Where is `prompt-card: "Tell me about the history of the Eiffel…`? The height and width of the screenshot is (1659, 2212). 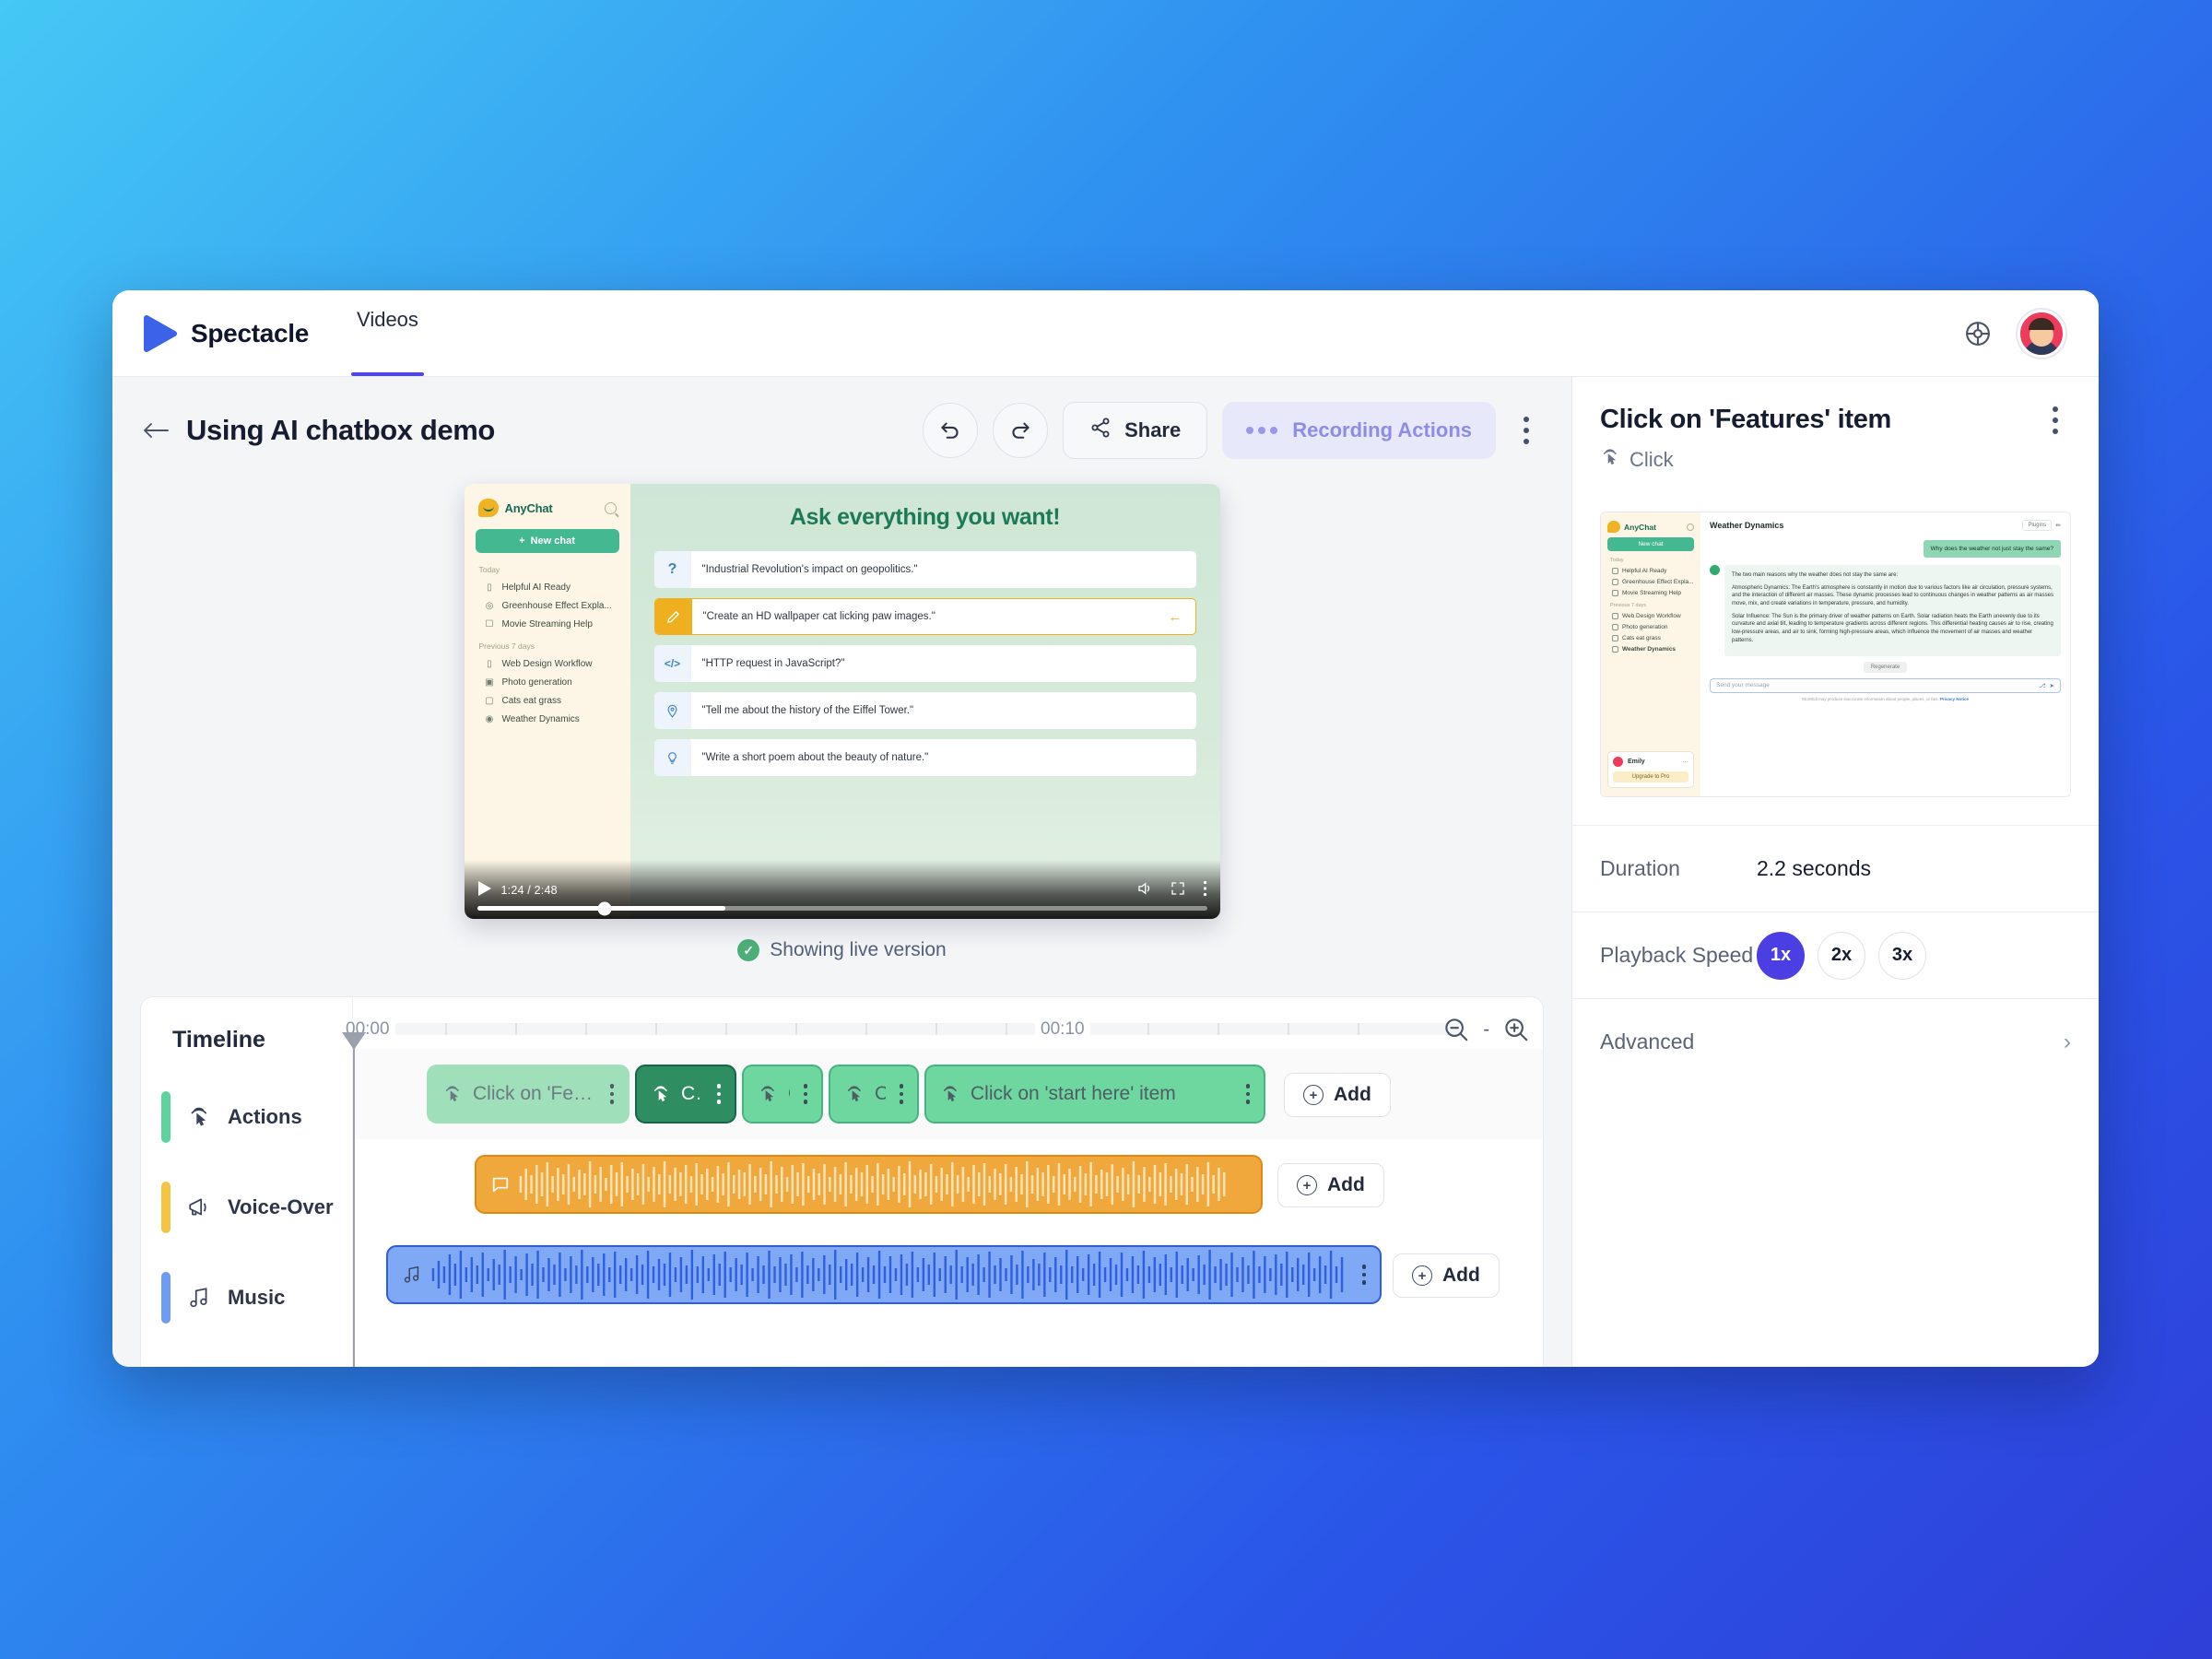 prompt-card: "Tell me about the history of the Eiffel… is located at coordinates (924, 710).